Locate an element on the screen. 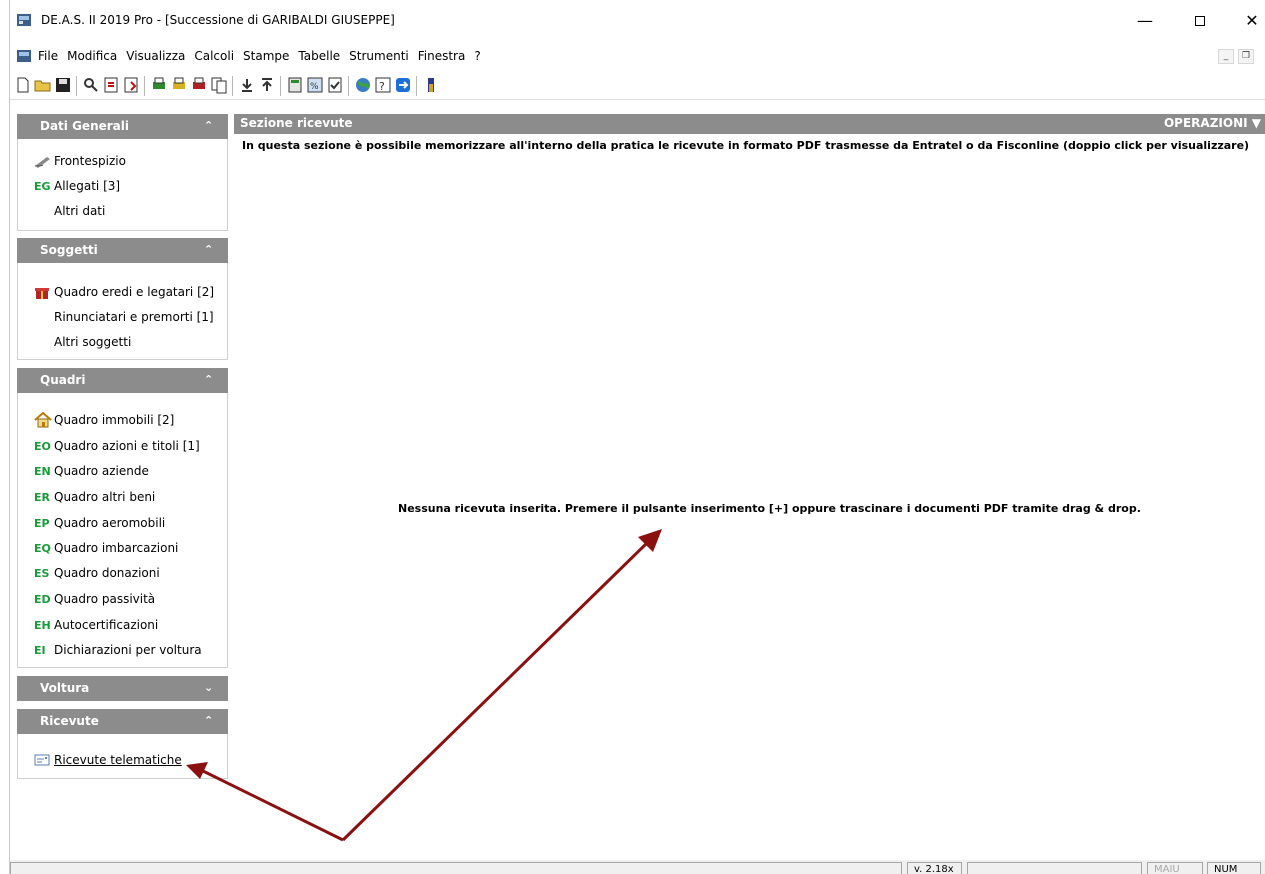 The height and width of the screenshot is (874, 1265). upload-icon is located at coordinates (267, 85).